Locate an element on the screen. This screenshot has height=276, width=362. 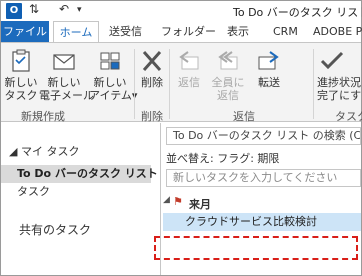
tab-home: ホーム is located at coordinates (76, 32).